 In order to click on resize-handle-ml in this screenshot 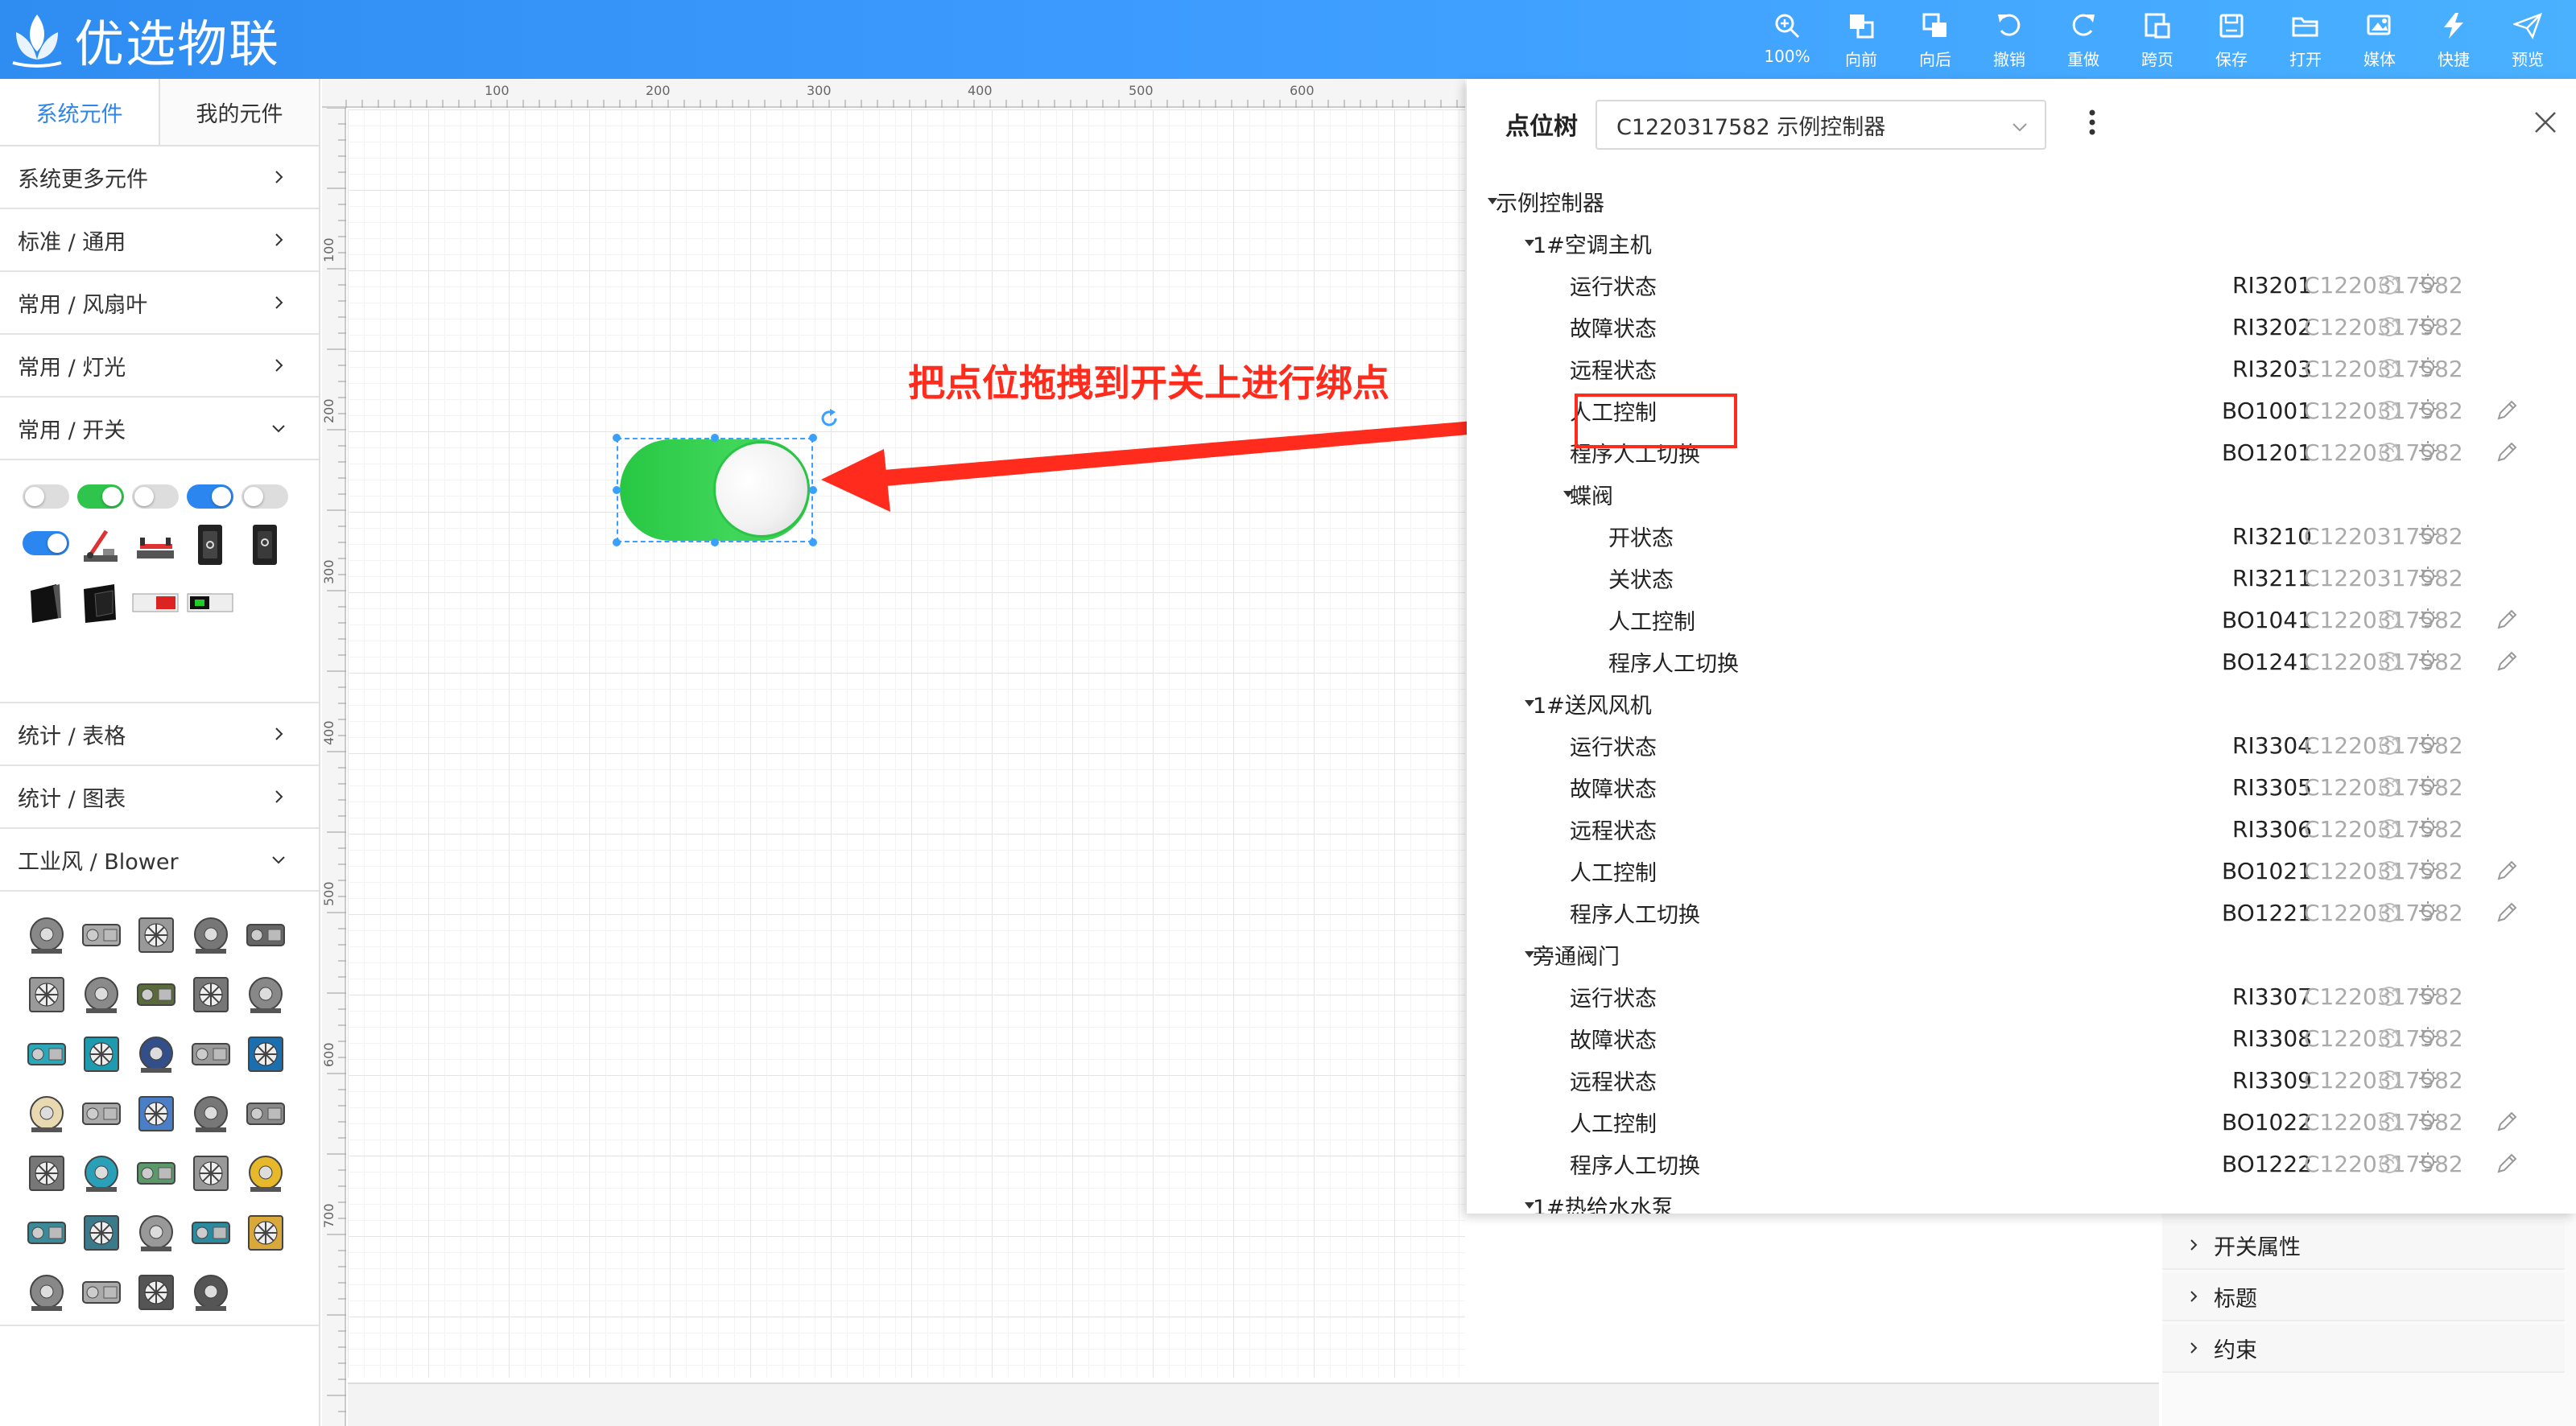, I will do `click(617, 490)`.